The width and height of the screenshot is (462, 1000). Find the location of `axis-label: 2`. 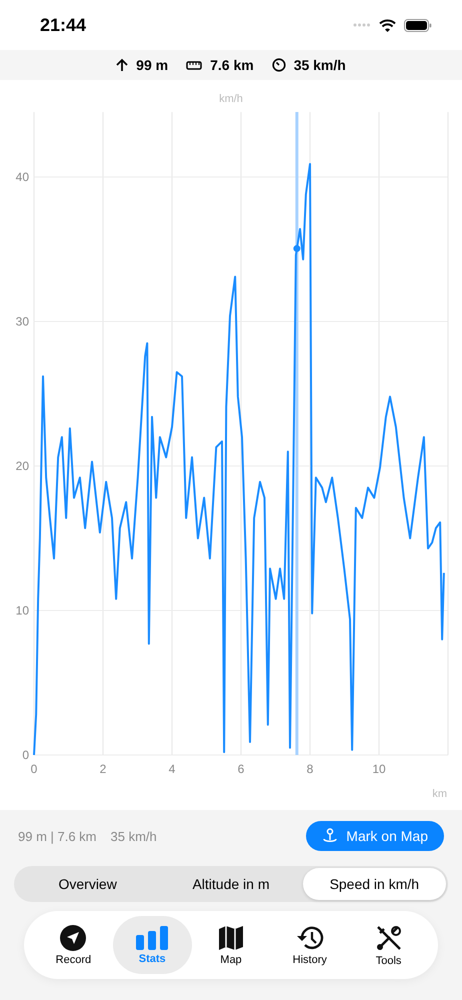

axis-label: 2 is located at coordinates (103, 769).